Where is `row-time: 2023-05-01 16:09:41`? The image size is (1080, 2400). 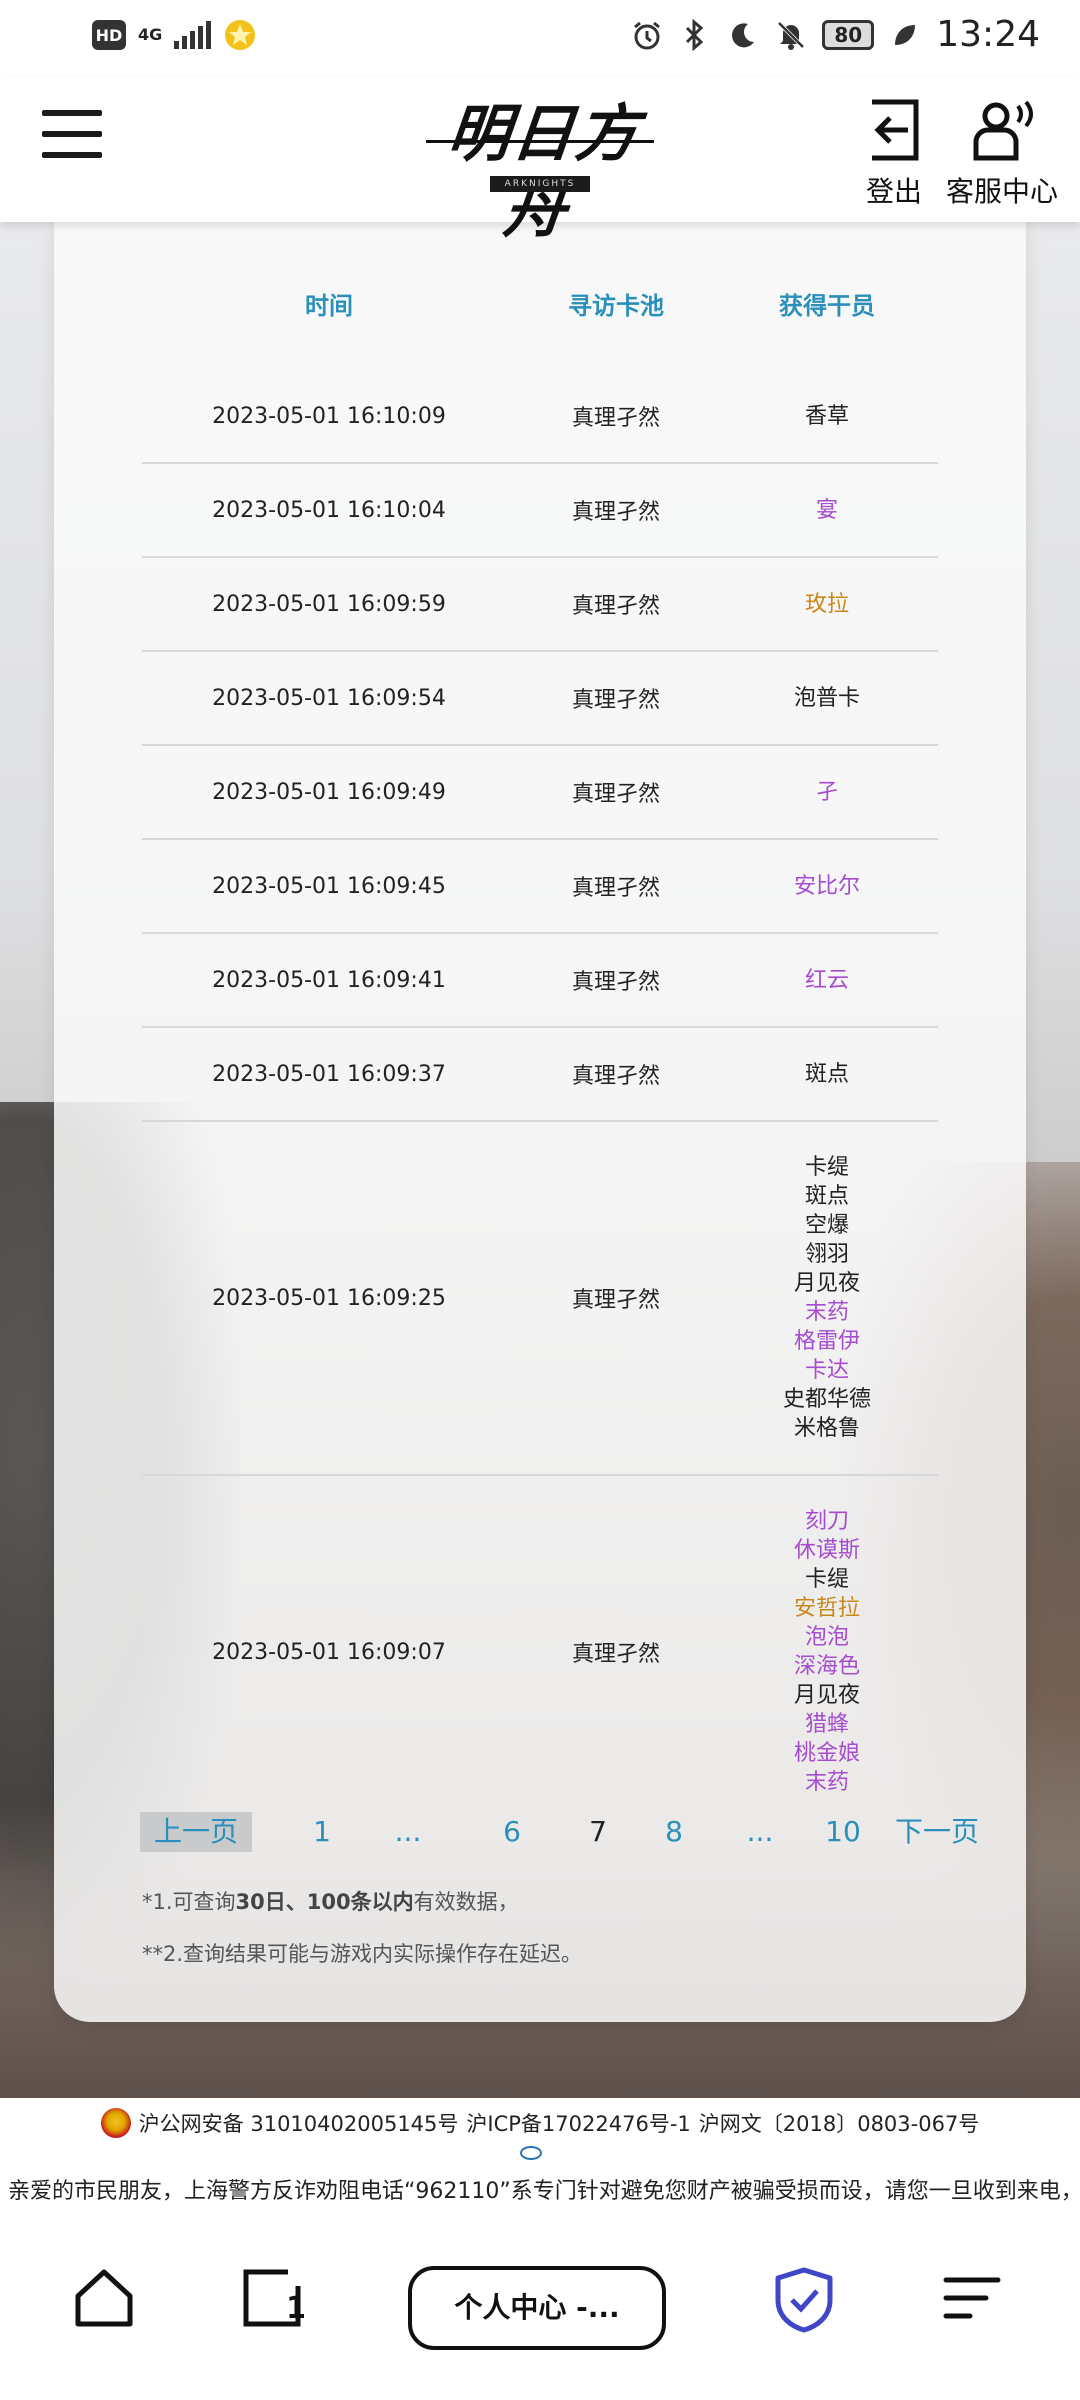 row-time: 2023-05-01 16:09:41 is located at coordinates (329, 980).